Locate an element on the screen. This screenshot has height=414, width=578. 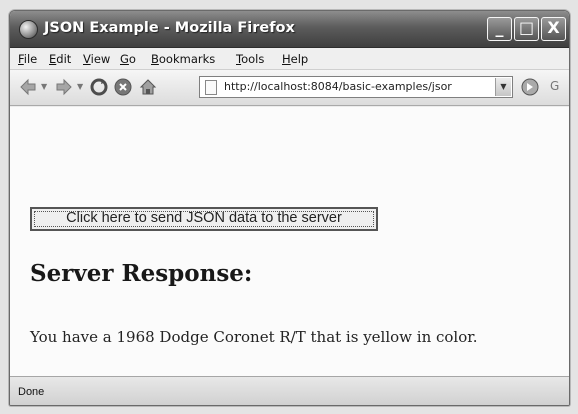
firefox-icon is located at coordinates (28, 29).